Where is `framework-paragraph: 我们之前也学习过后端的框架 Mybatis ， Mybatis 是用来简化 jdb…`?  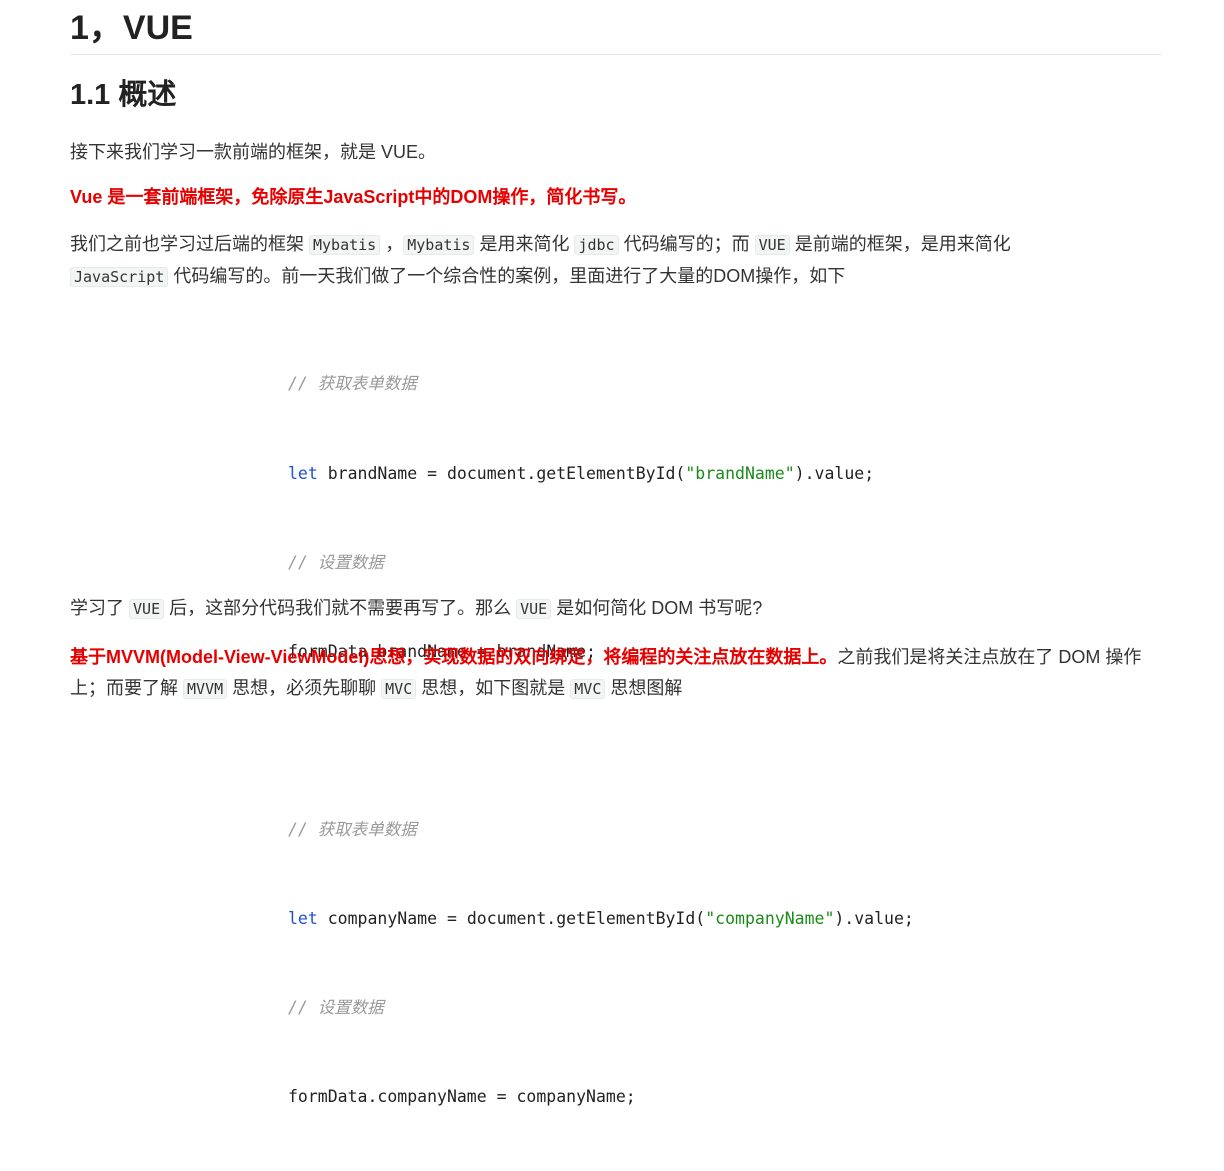 framework-paragraph: 我们之前也学习过后端的框架 Mybatis ， Mybatis 是用来简化 jdb… is located at coordinates (620, 261).